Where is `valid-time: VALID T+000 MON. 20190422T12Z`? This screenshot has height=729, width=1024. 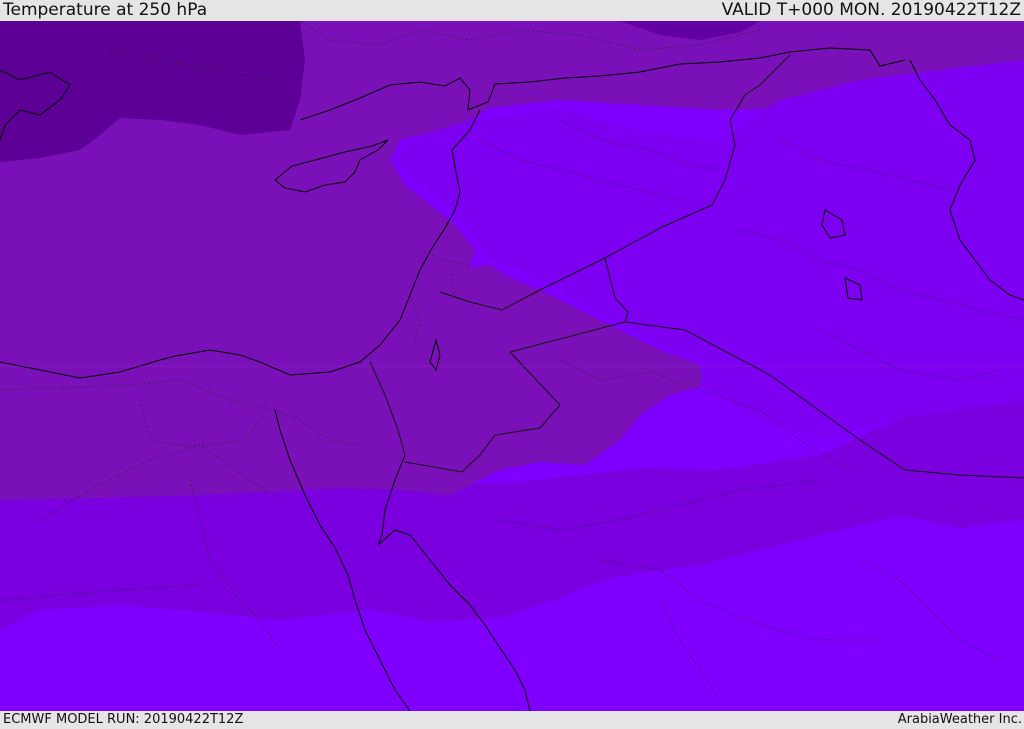
valid-time: VALID T+000 MON. 20190422T12Z is located at coordinates (871, 10).